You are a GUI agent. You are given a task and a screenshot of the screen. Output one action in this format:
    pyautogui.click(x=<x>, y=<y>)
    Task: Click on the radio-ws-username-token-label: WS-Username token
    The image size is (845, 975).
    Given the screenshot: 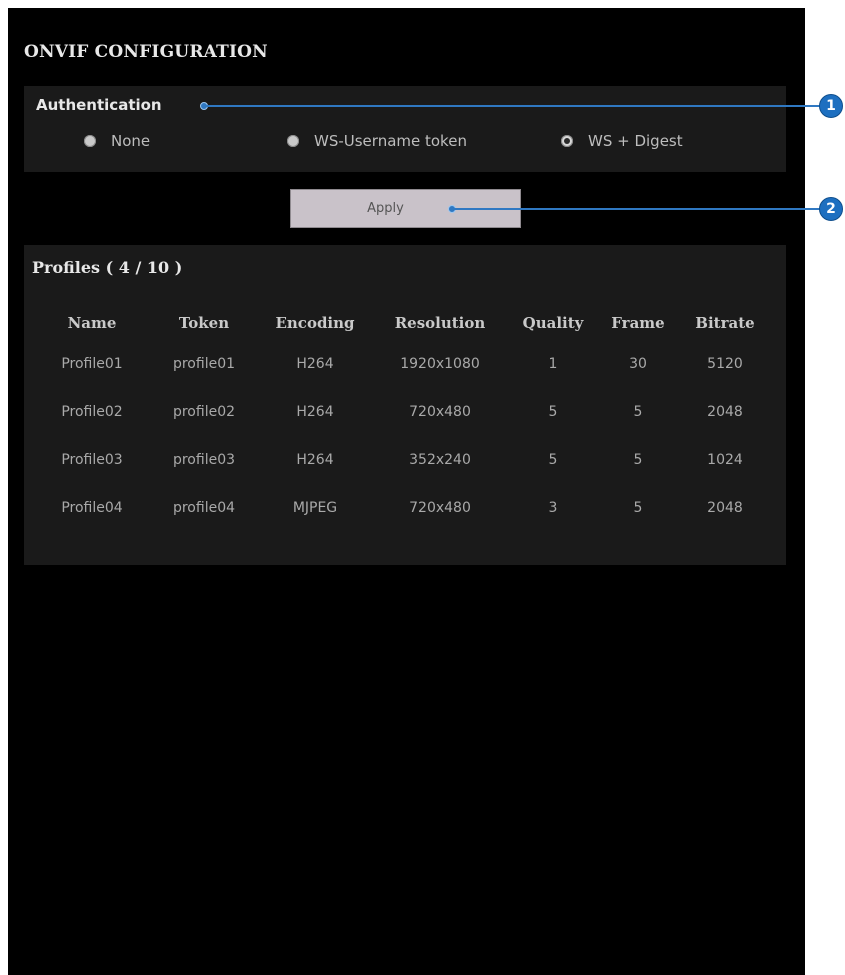 What is the action you would take?
    pyautogui.click(x=390, y=141)
    